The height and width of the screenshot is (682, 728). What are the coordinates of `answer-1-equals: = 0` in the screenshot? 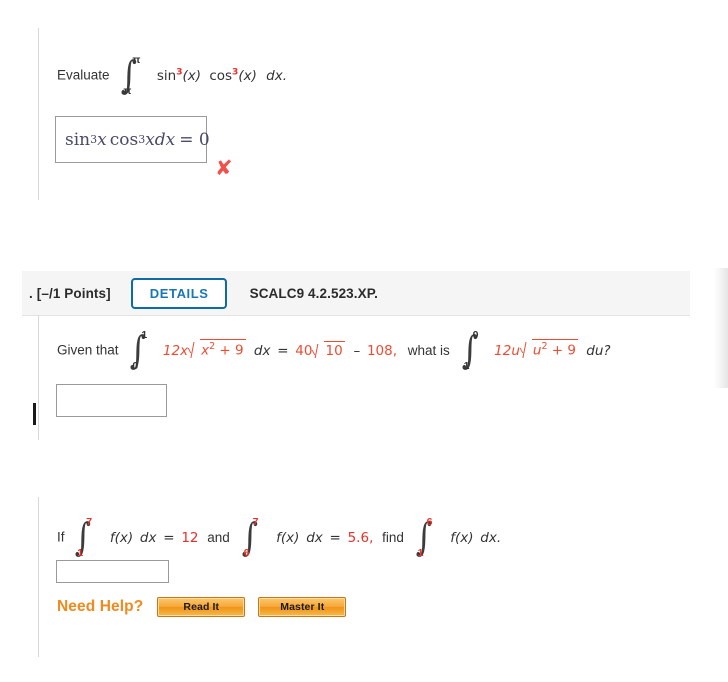 It's located at (194, 139).